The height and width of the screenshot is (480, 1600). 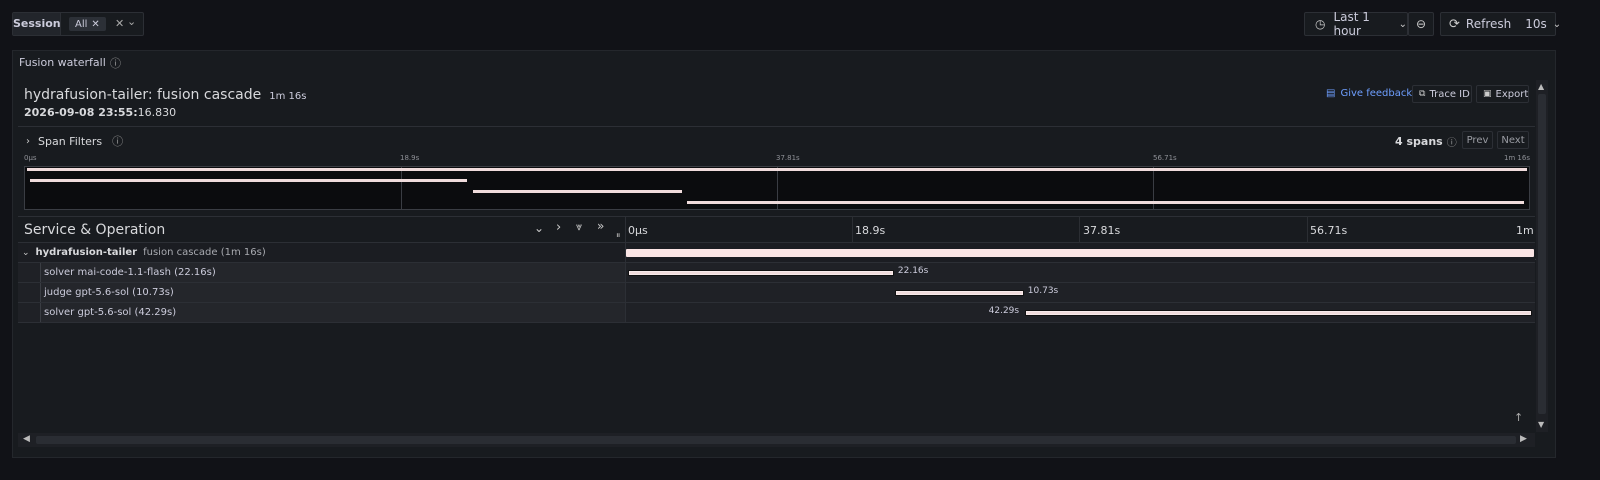 I want to click on export-button: ▣ Export, so click(x=1502, y=94).